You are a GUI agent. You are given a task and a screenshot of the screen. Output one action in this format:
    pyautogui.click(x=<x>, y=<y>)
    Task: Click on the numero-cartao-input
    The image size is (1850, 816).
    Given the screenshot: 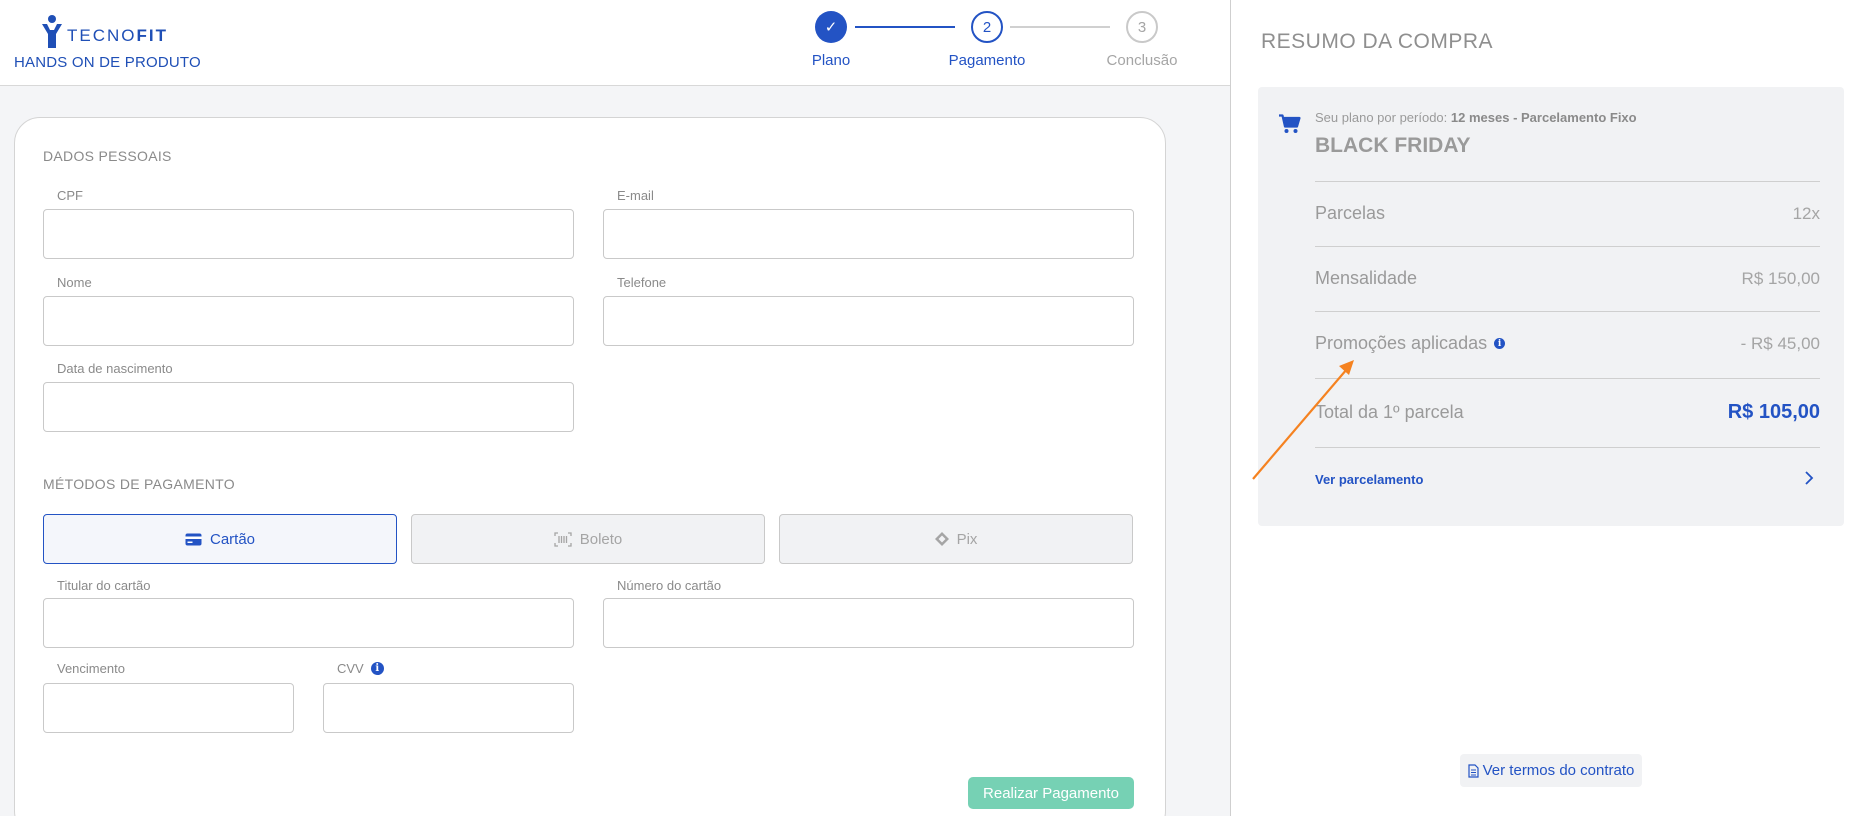 What is the action you would take?
    pyautogui.click(x=868, y=623)
    